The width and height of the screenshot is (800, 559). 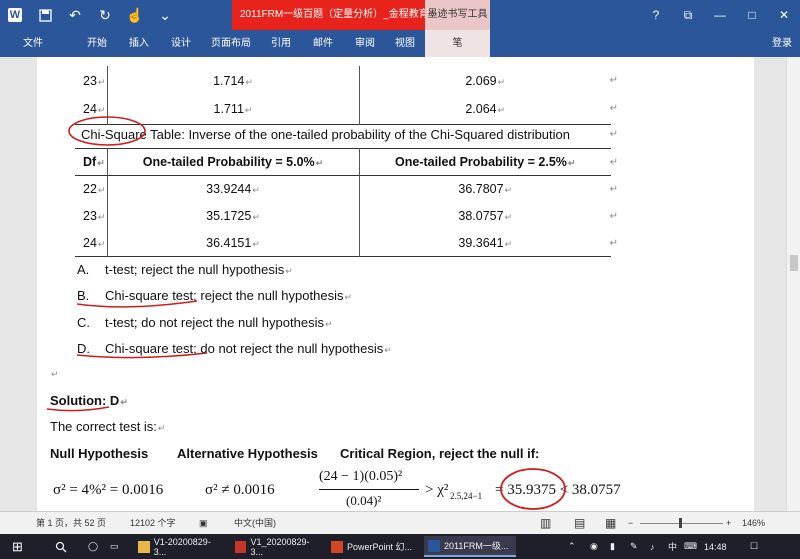 I want to click on language-status: 中文(中国), so click(x=255, y=523).